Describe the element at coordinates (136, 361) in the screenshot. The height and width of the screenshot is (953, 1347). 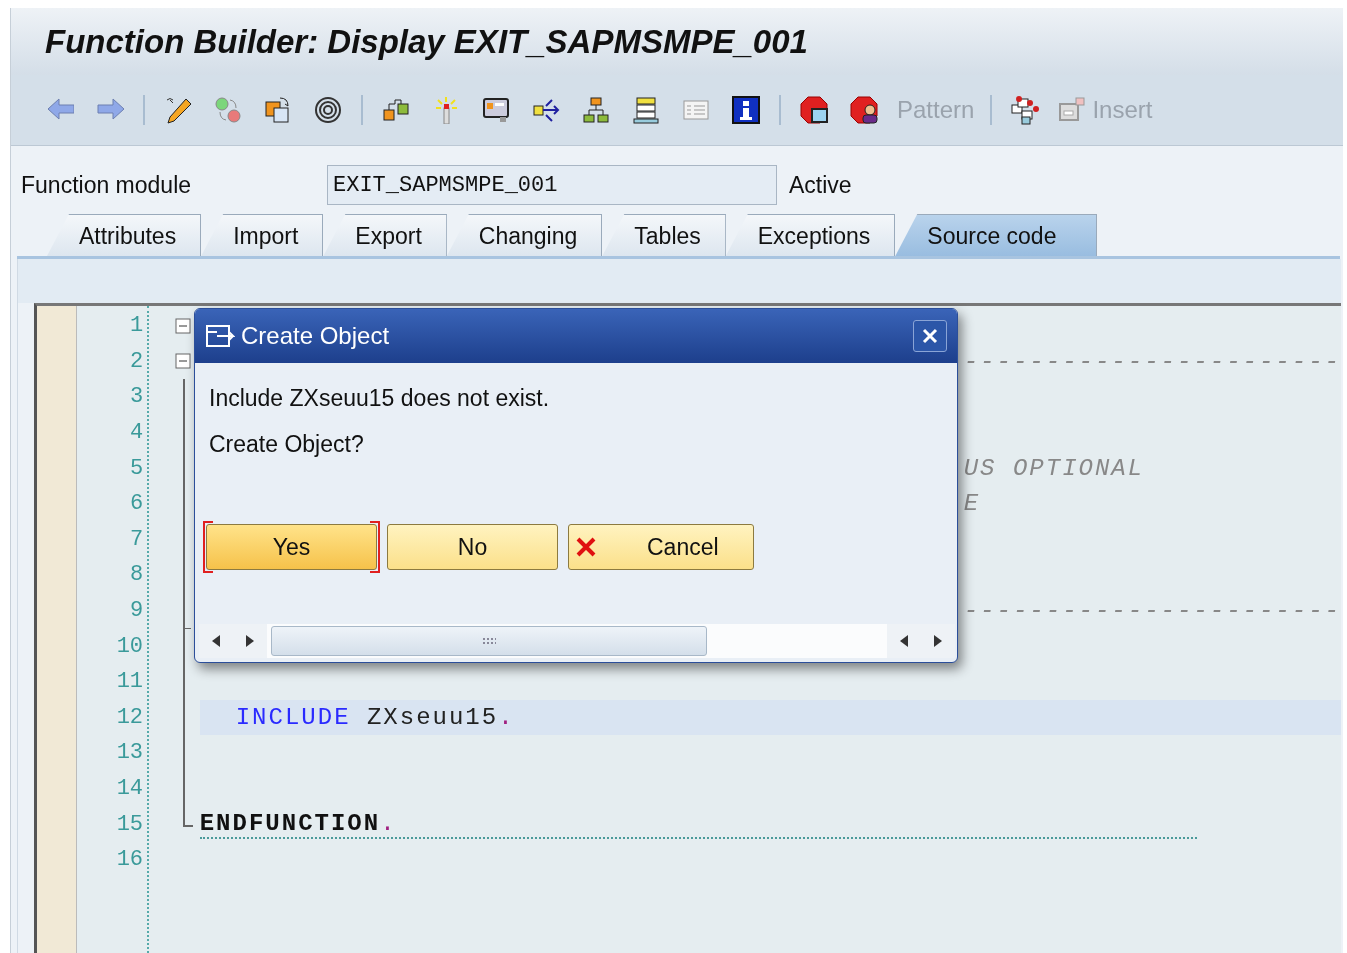
I see `line-number: 2` at that location.